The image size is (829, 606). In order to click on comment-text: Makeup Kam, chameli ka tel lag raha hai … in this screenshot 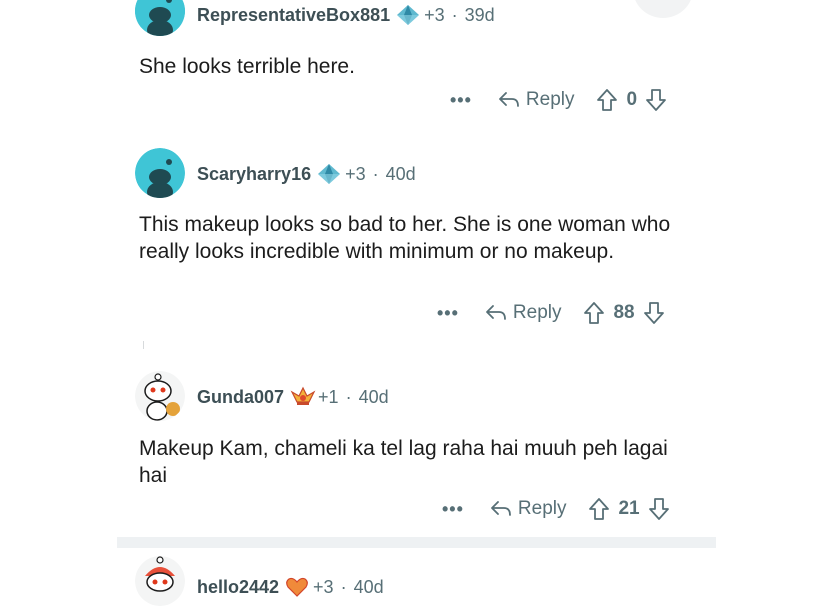, I will do `click(403, 462)`.